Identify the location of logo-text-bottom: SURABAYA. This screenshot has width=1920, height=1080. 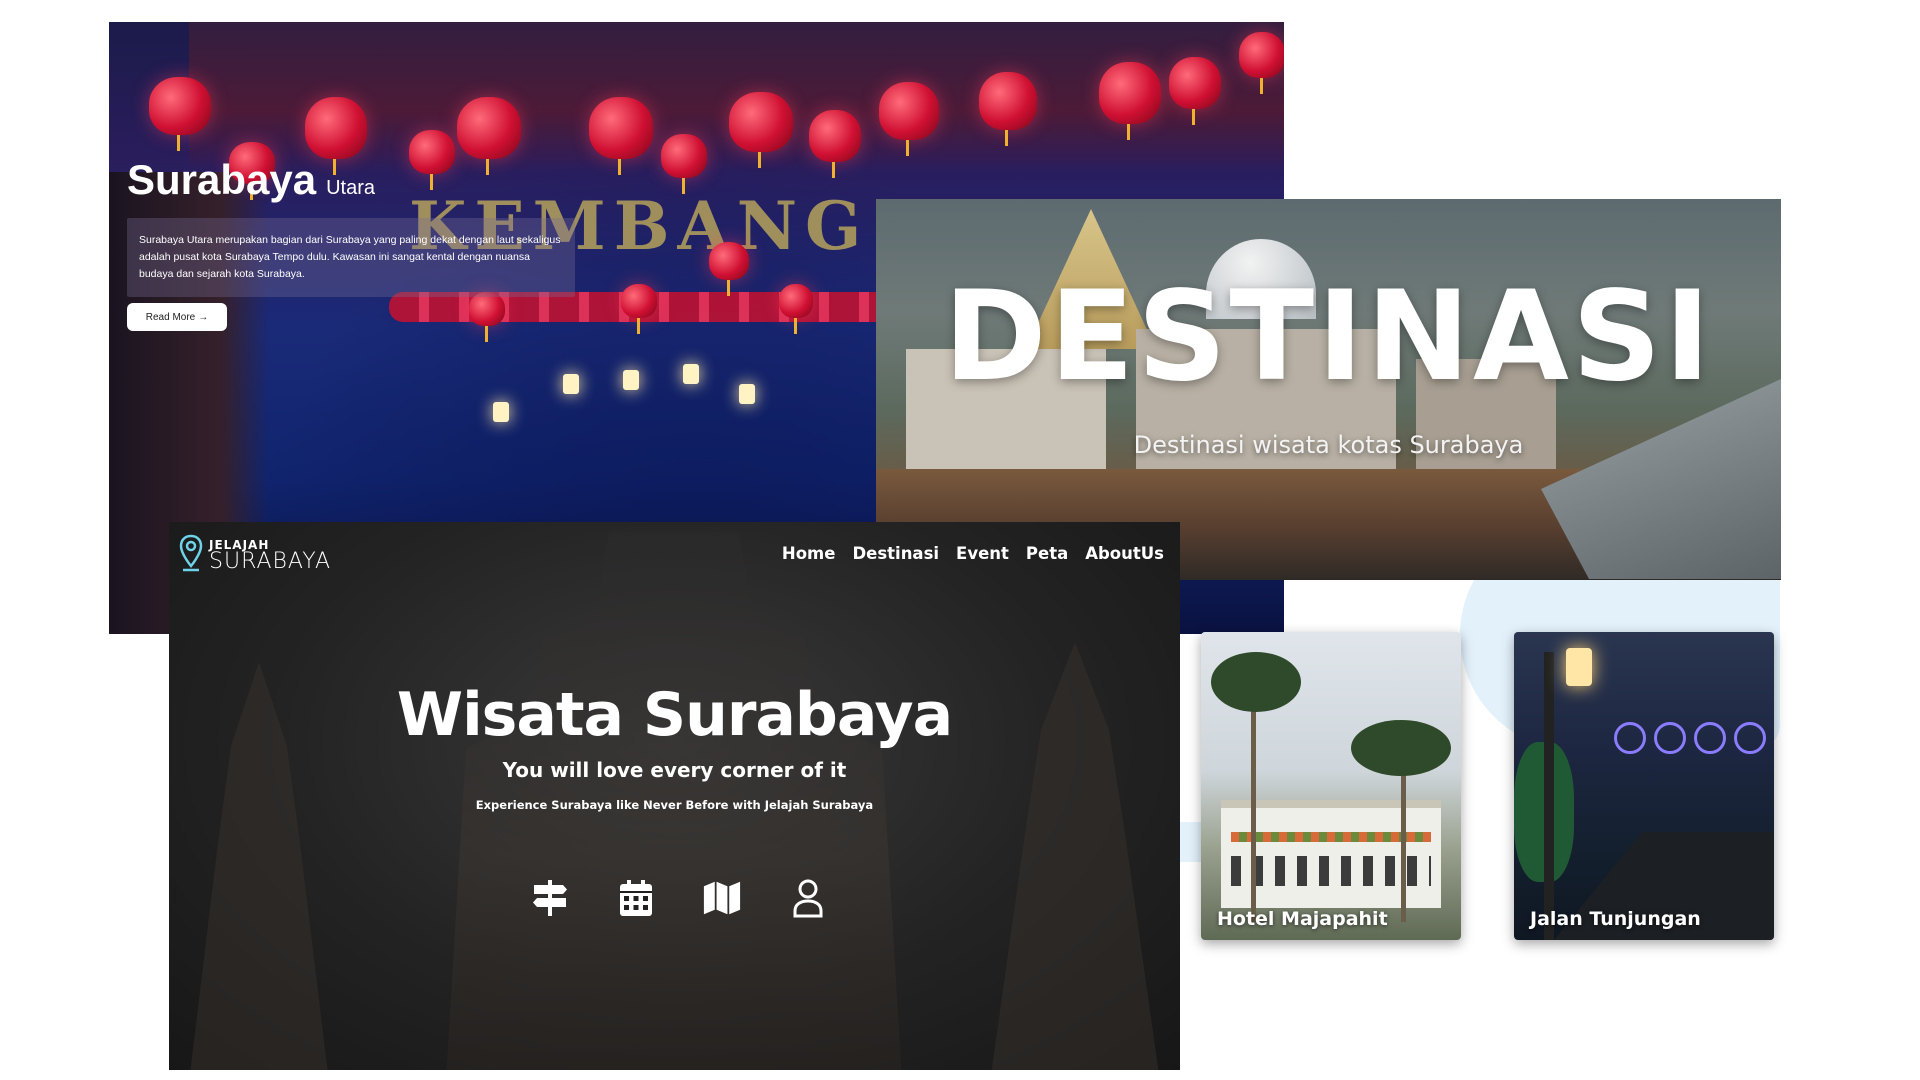
(270, 561).